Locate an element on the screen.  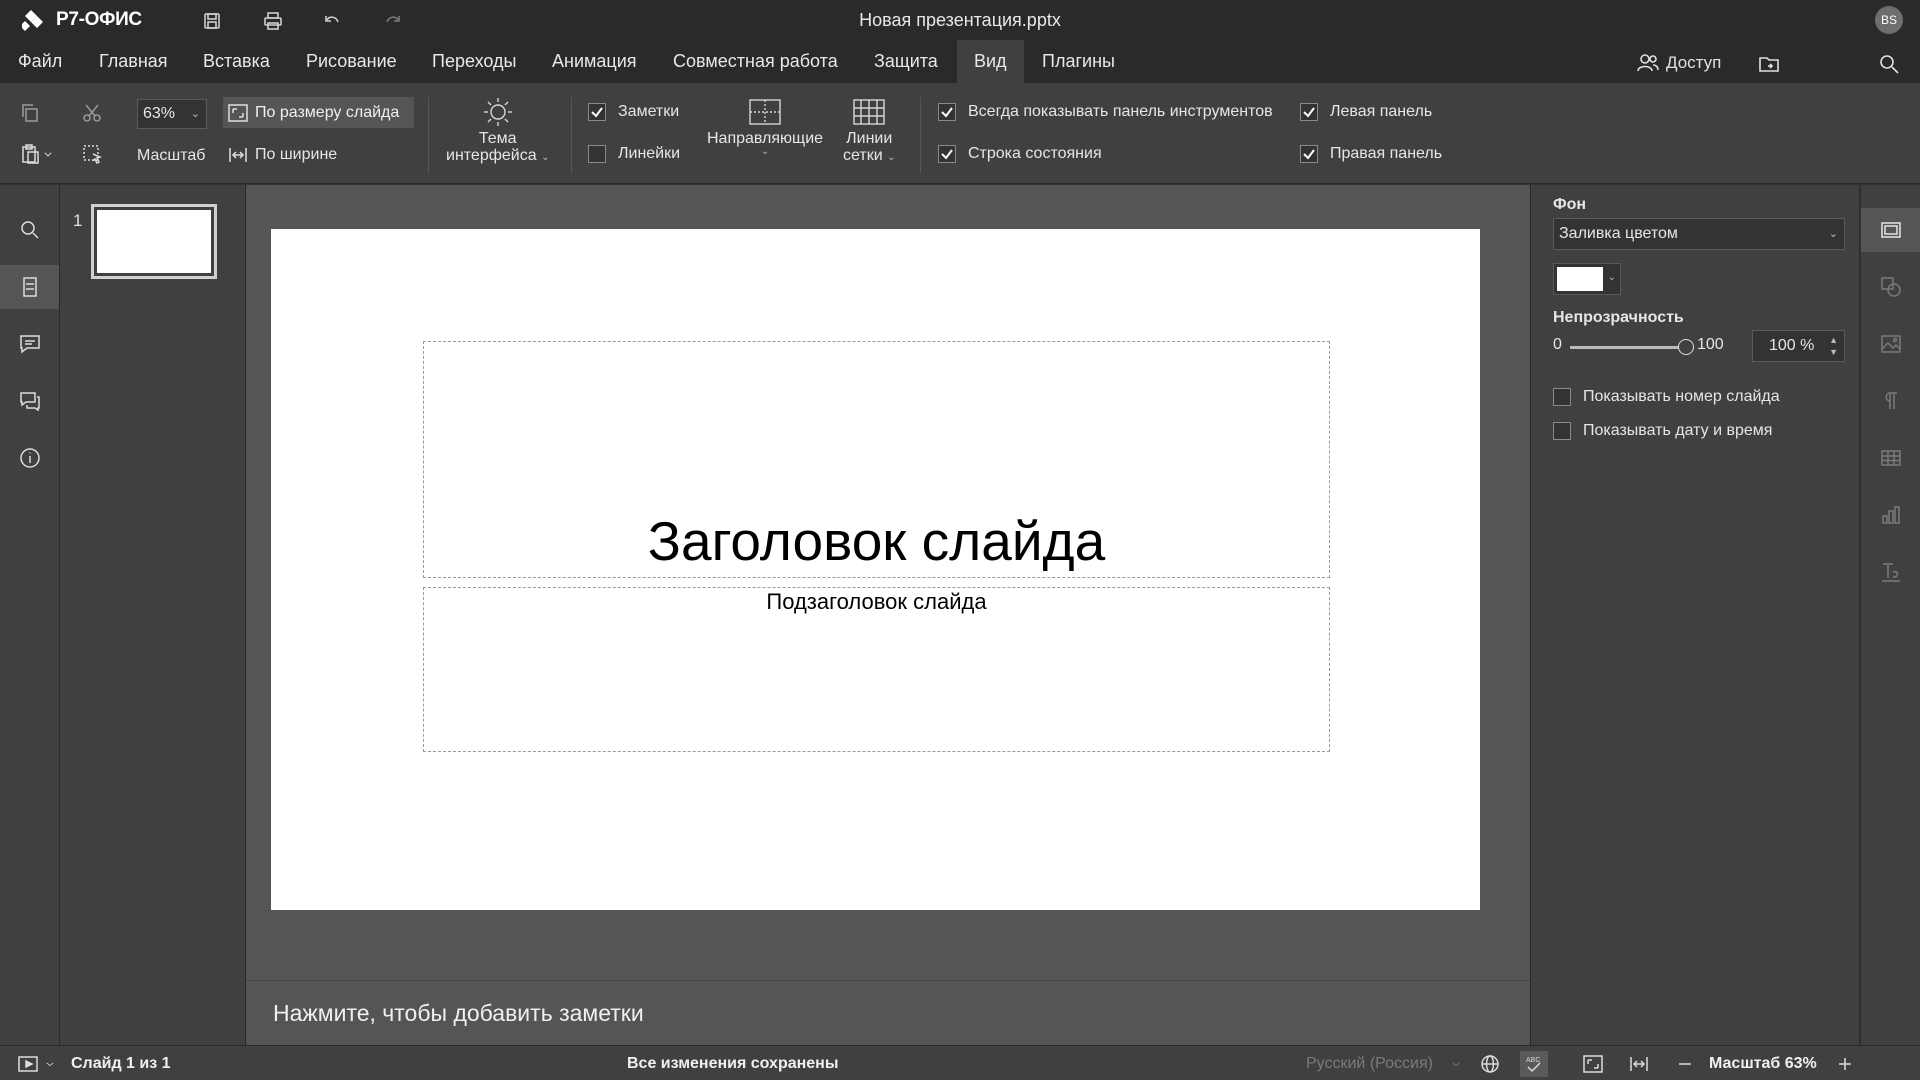
play-slideshow-icon is located at coordinates (28, 1064).